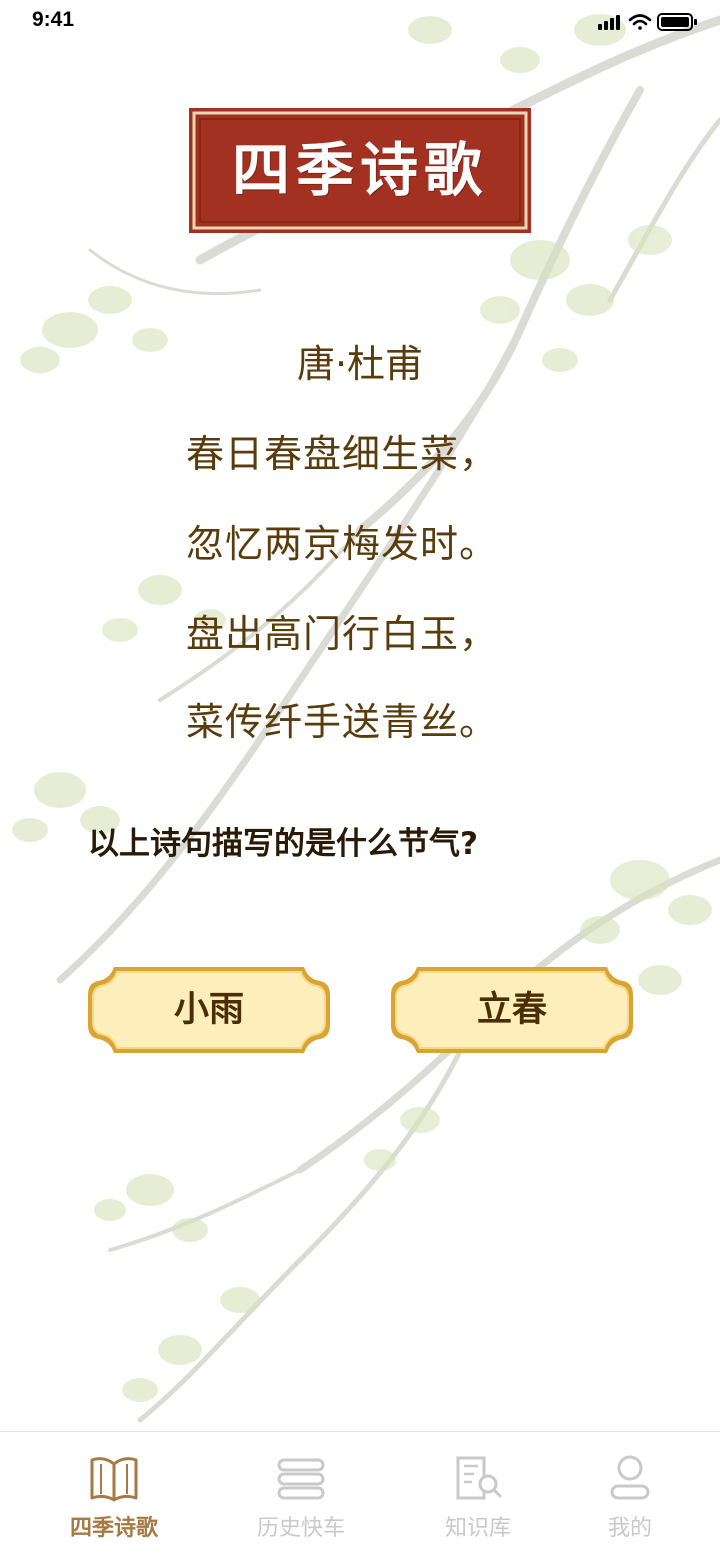 This screenshot has height=1561, width=720. Describe the element at coordinates (301, 1479) in the screenshot. I see `stack-icon` at that location.